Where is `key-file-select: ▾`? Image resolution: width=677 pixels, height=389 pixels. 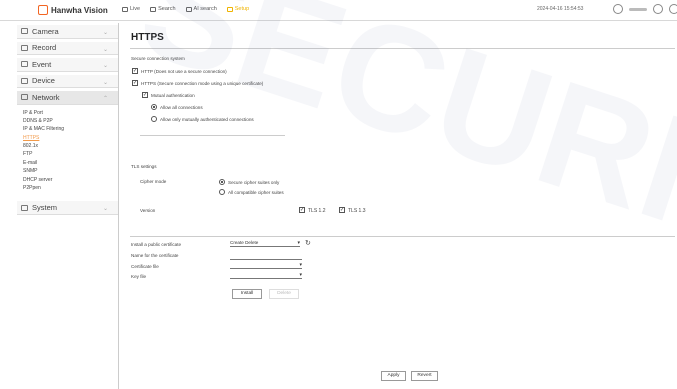
key-file-select: ▾ is located at coordinates (266, 275).